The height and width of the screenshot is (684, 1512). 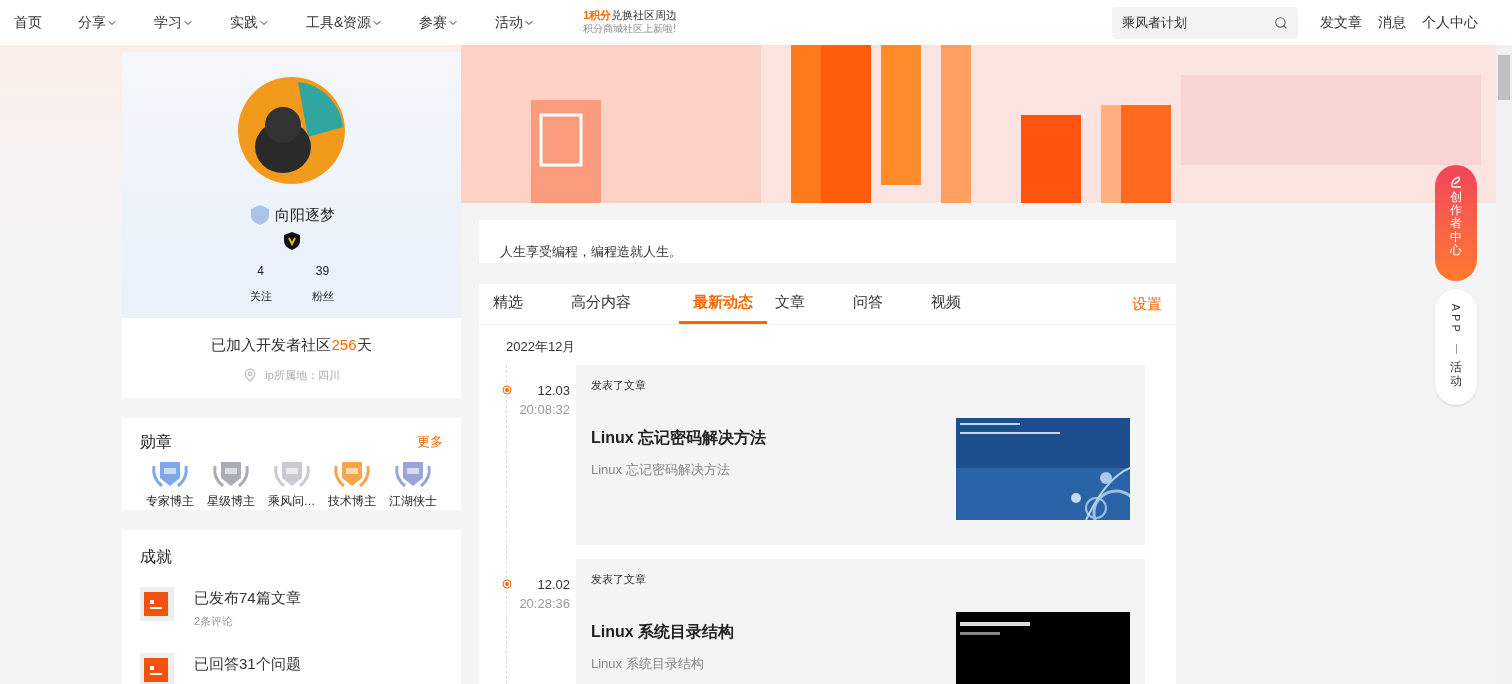 What do you see at coordinates (259, 215) in the screenshot?
I see `shield-icon` at bounding box center [259, 215].